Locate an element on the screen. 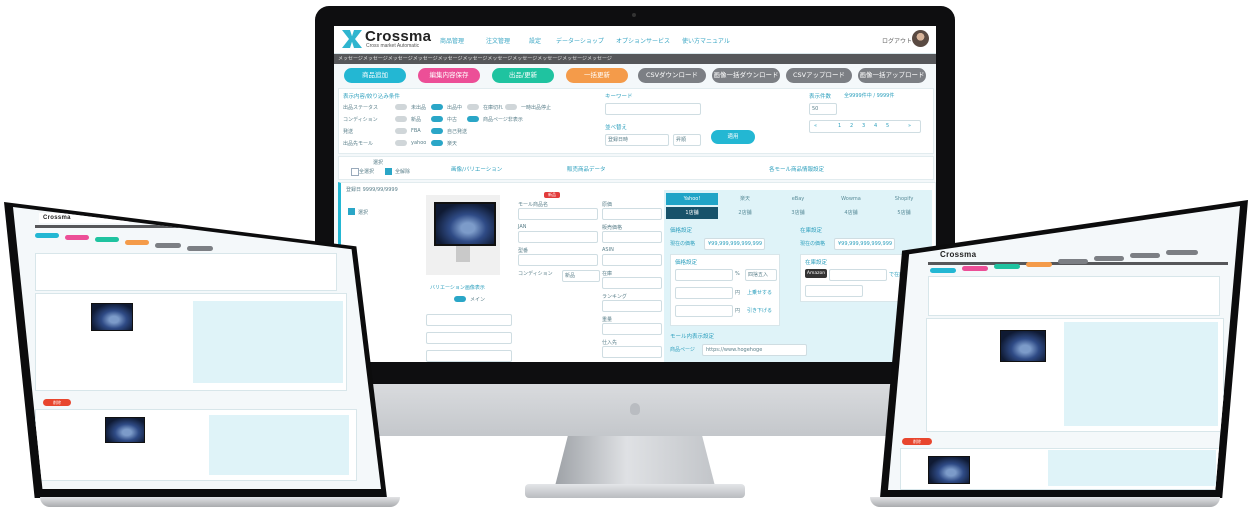  tab-wowma: Wowma is located at coordinates (851, 199).